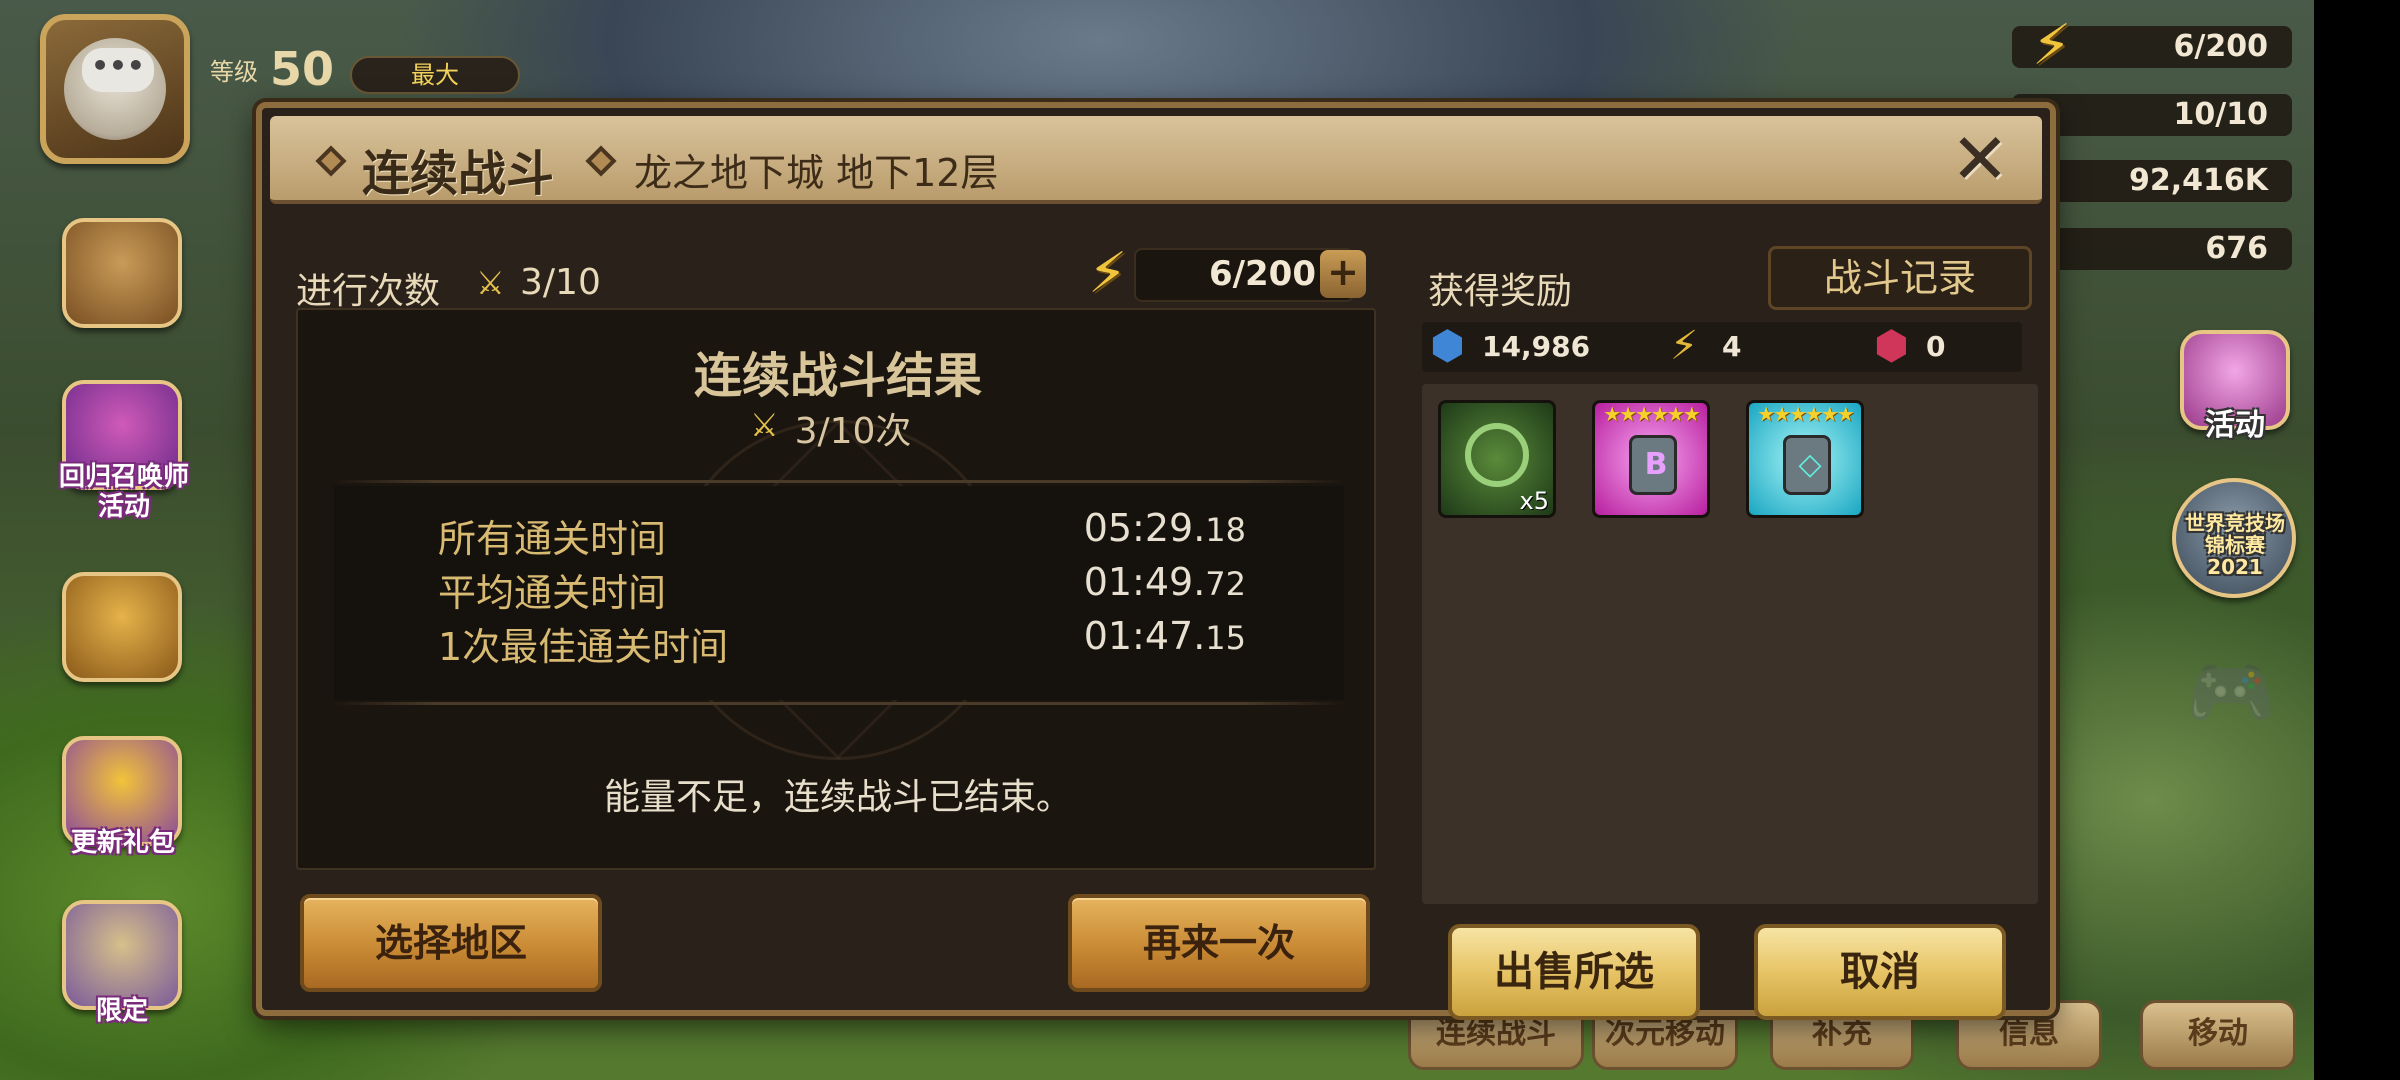  Describe the element at coordinates (435, 75) in the screenshot. I see `level-bar: 最大` at that location.